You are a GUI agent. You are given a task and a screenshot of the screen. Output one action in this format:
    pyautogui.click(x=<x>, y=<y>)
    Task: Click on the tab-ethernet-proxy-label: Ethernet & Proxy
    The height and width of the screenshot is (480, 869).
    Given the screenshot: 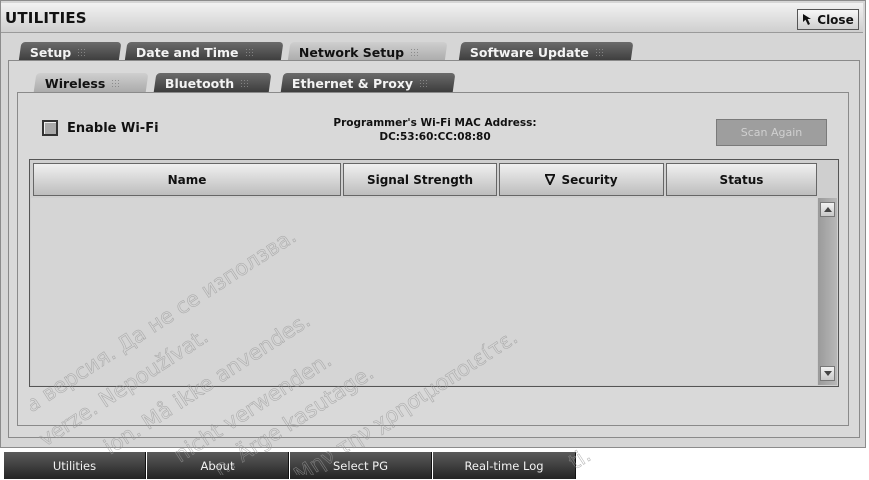 What is the action you would take?
    pyautogui.click(x=353, y=83)
    